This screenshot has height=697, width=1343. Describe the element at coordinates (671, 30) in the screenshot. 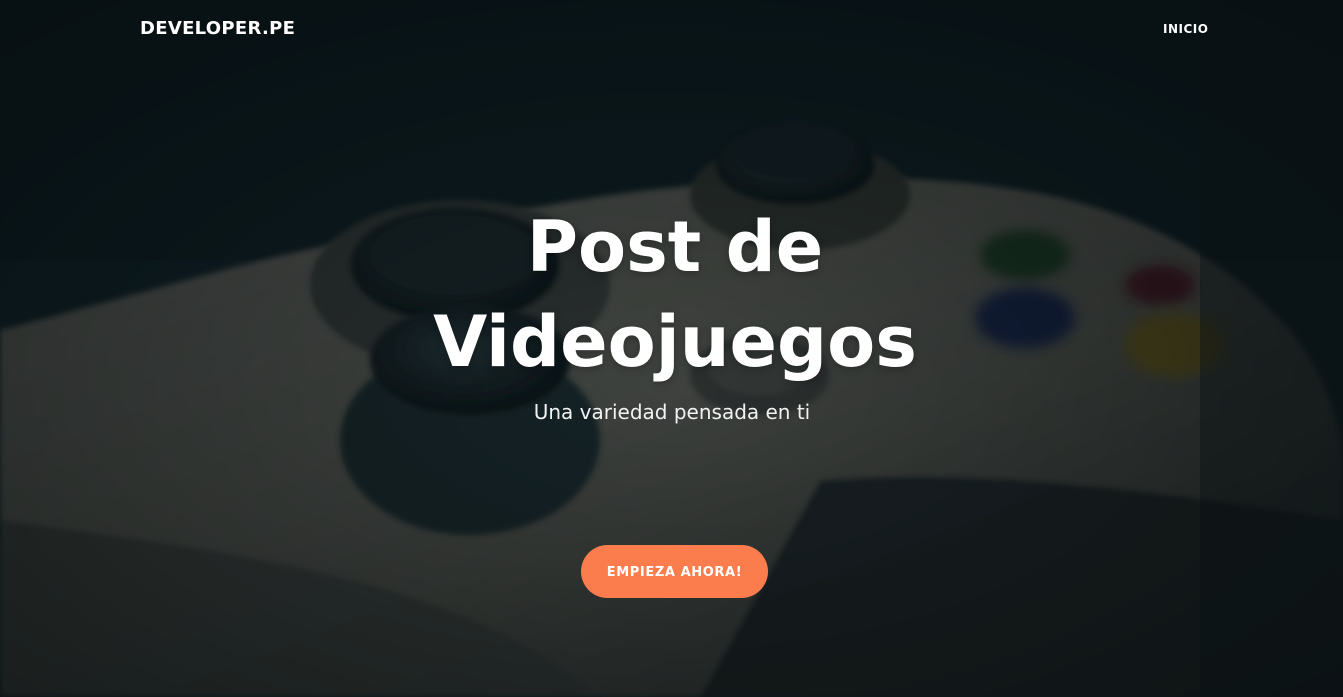

I see `top-navbar: DEVELOPER.PE INICIO` at that location.